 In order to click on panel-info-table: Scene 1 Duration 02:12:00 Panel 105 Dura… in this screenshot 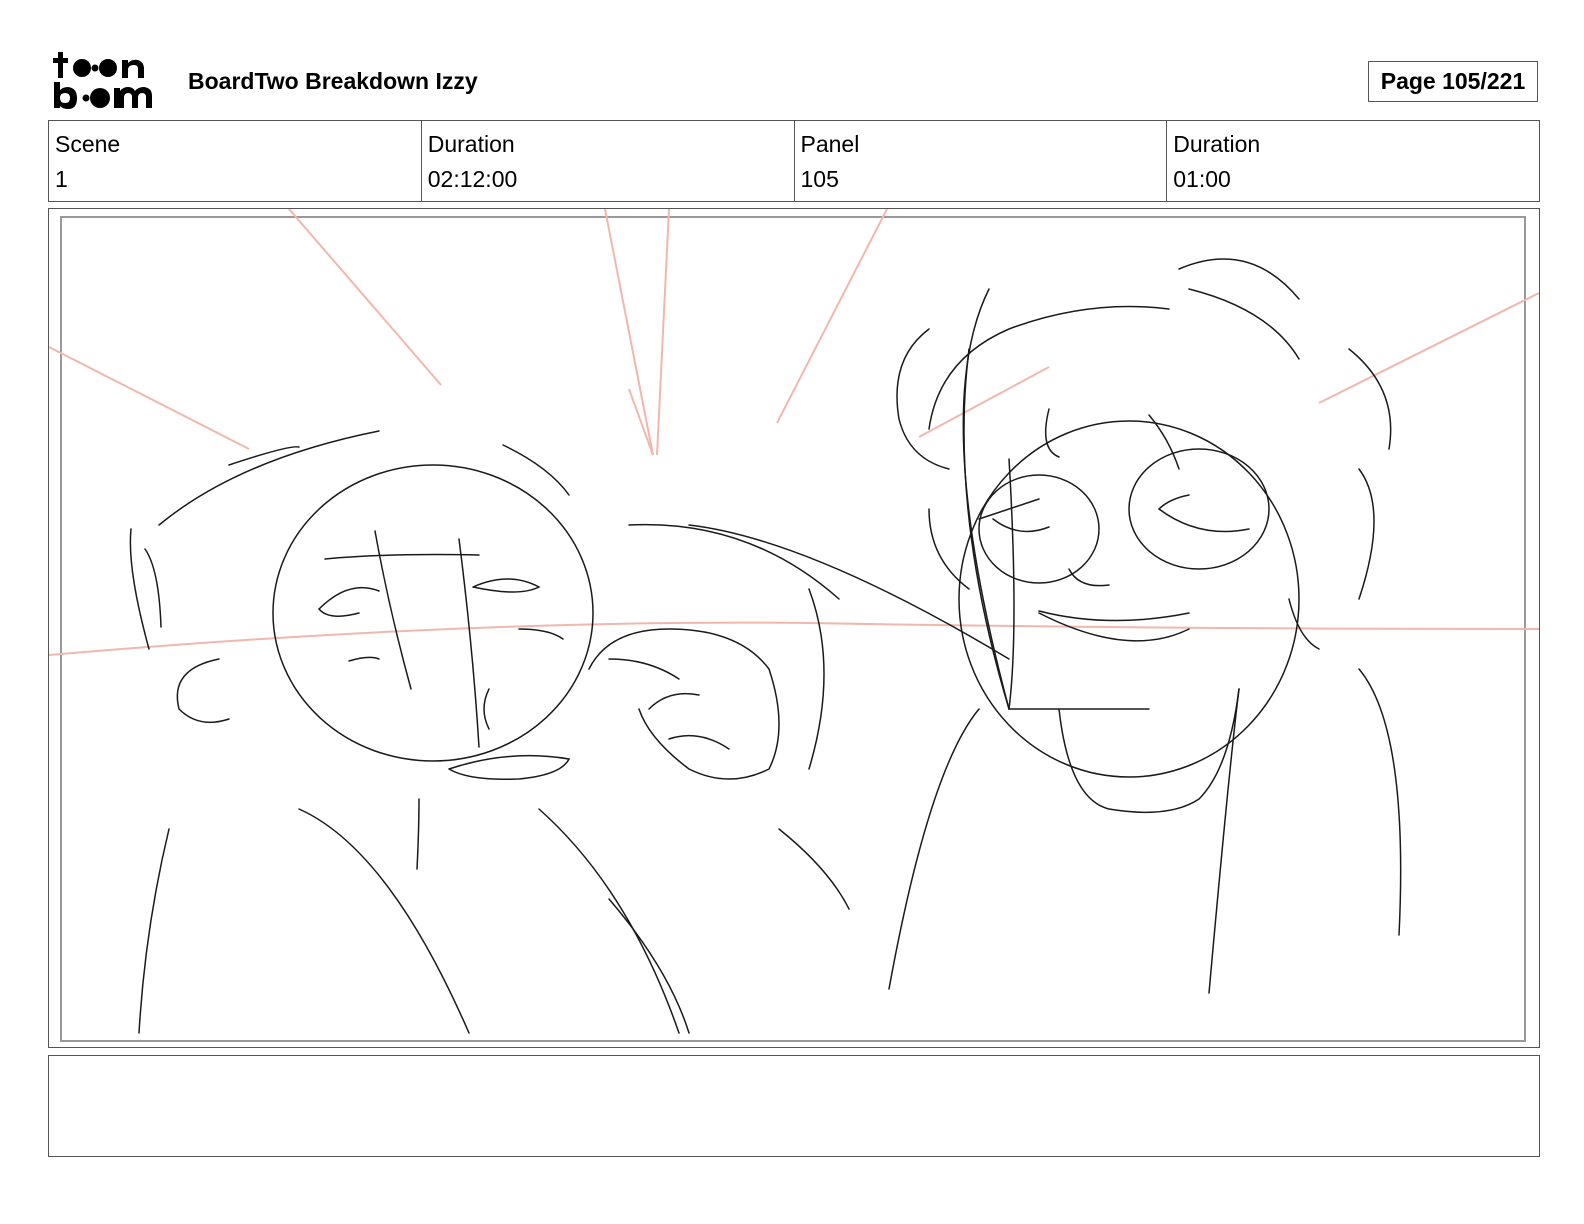, I will do `click(794, 161)`.